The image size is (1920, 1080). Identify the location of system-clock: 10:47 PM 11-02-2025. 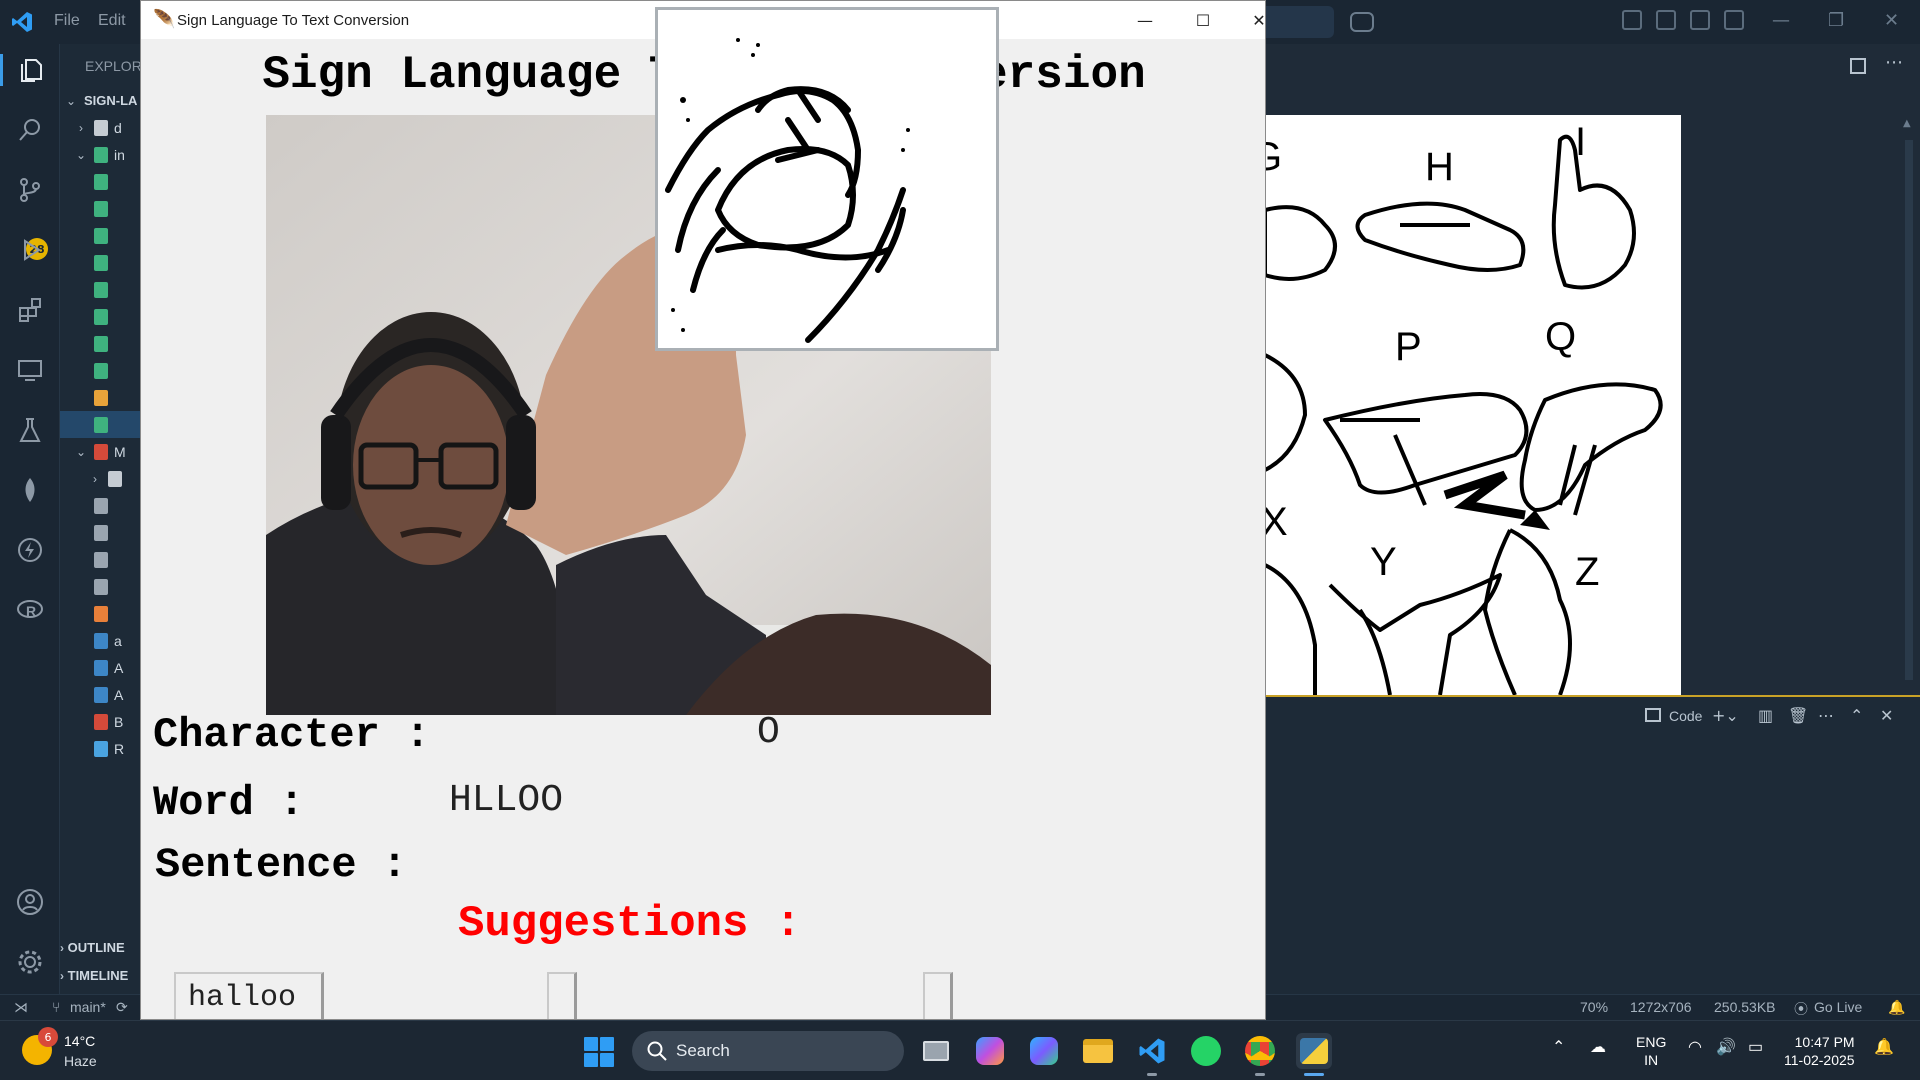
(1819, 1051).